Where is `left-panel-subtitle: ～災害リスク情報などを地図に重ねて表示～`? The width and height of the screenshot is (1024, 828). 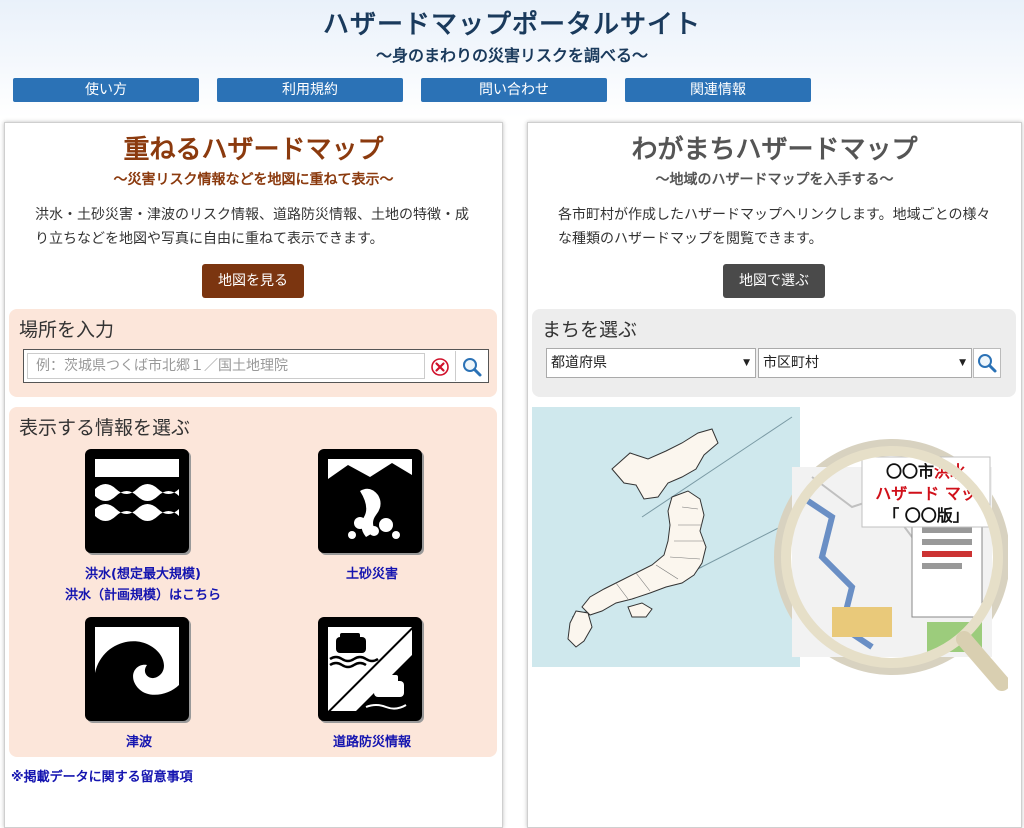
left-panel-subtitle: ～災害リスク情報などを地図に重ねて表示～ is located at coordinates (253, 180).